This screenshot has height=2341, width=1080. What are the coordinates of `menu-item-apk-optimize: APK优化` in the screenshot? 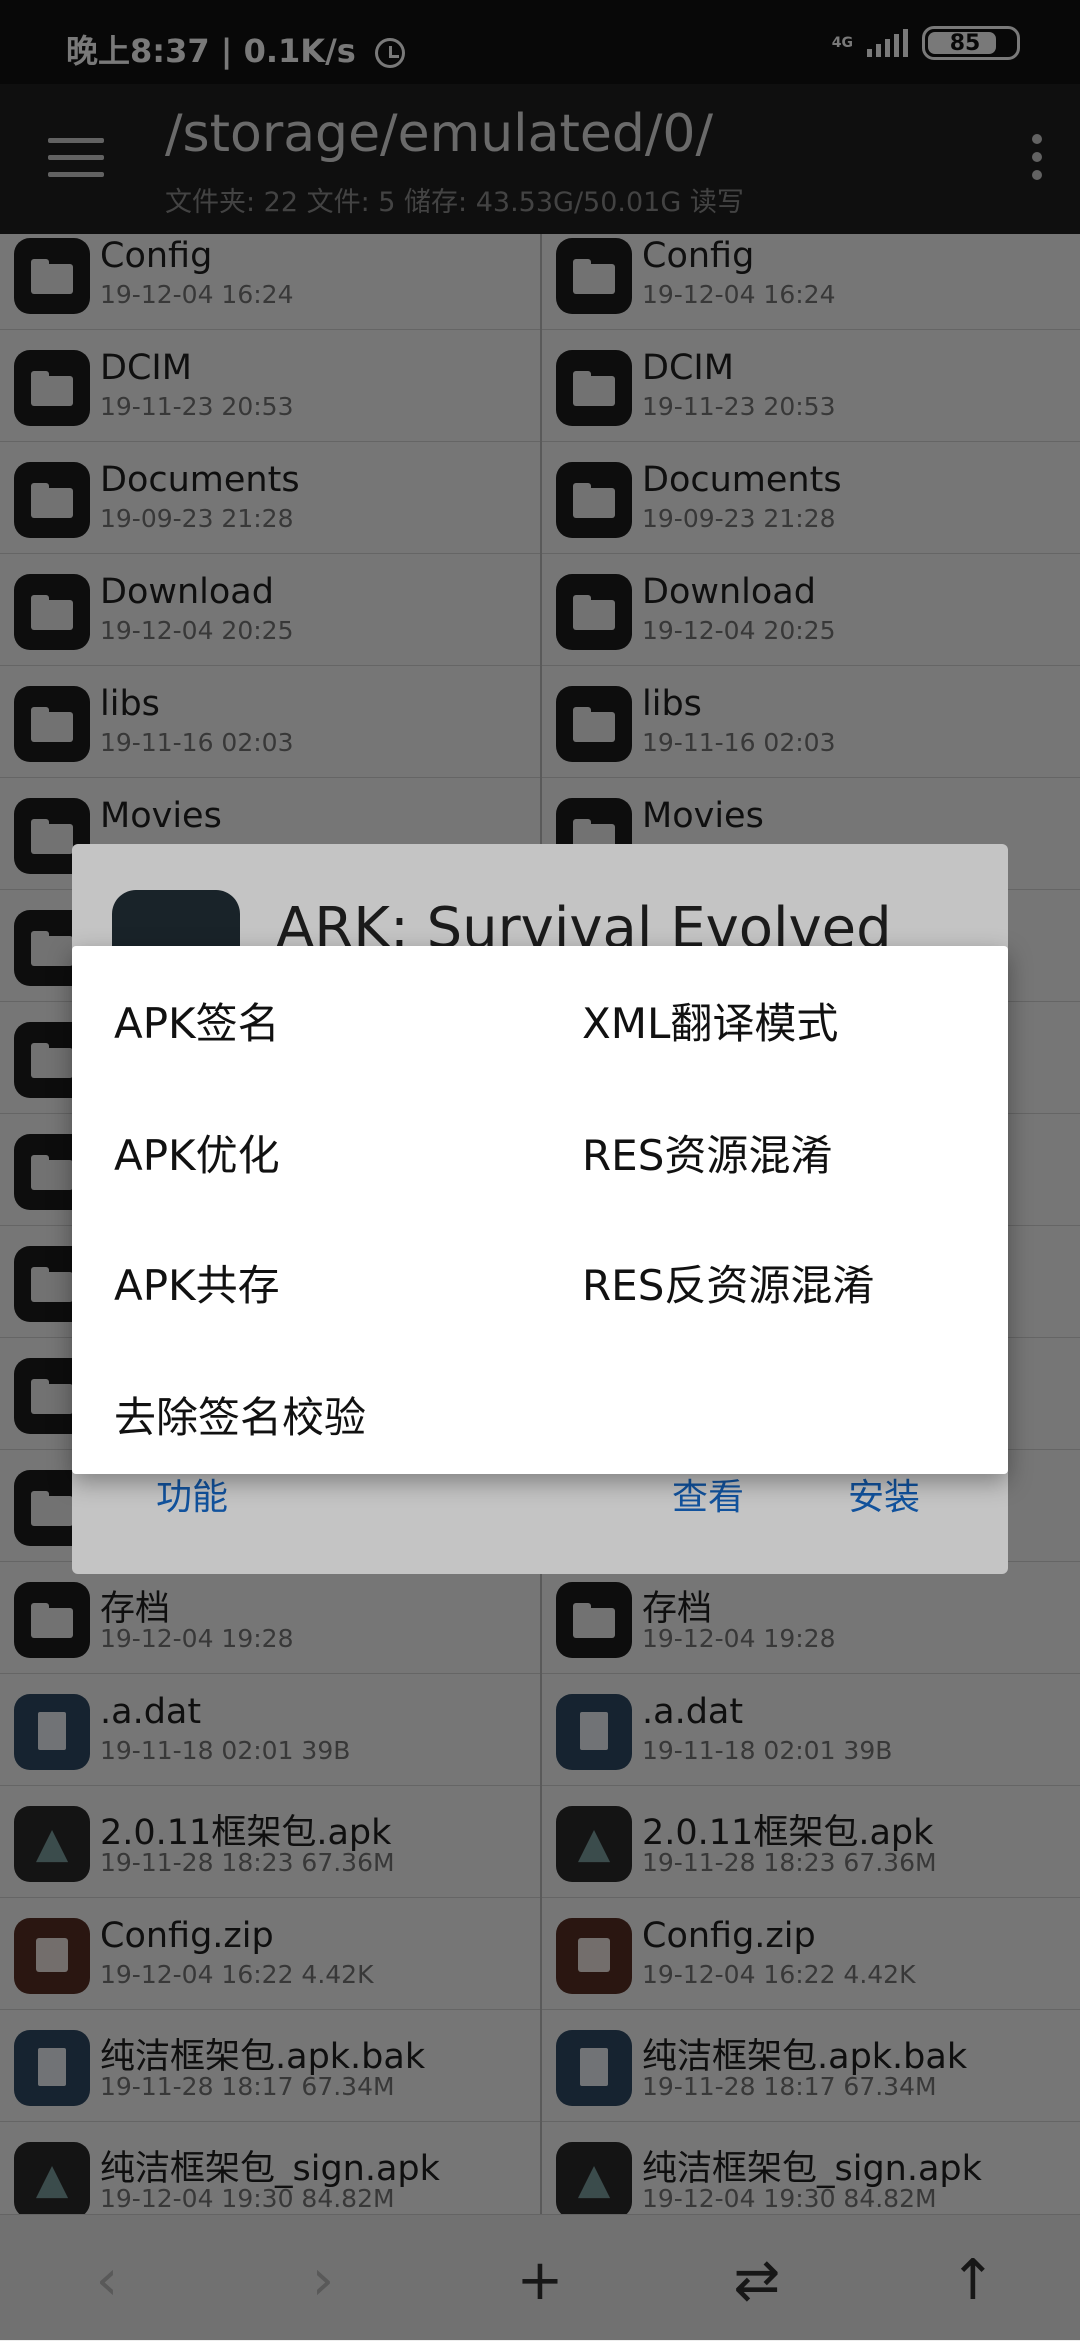 It's located at (197, 1152).